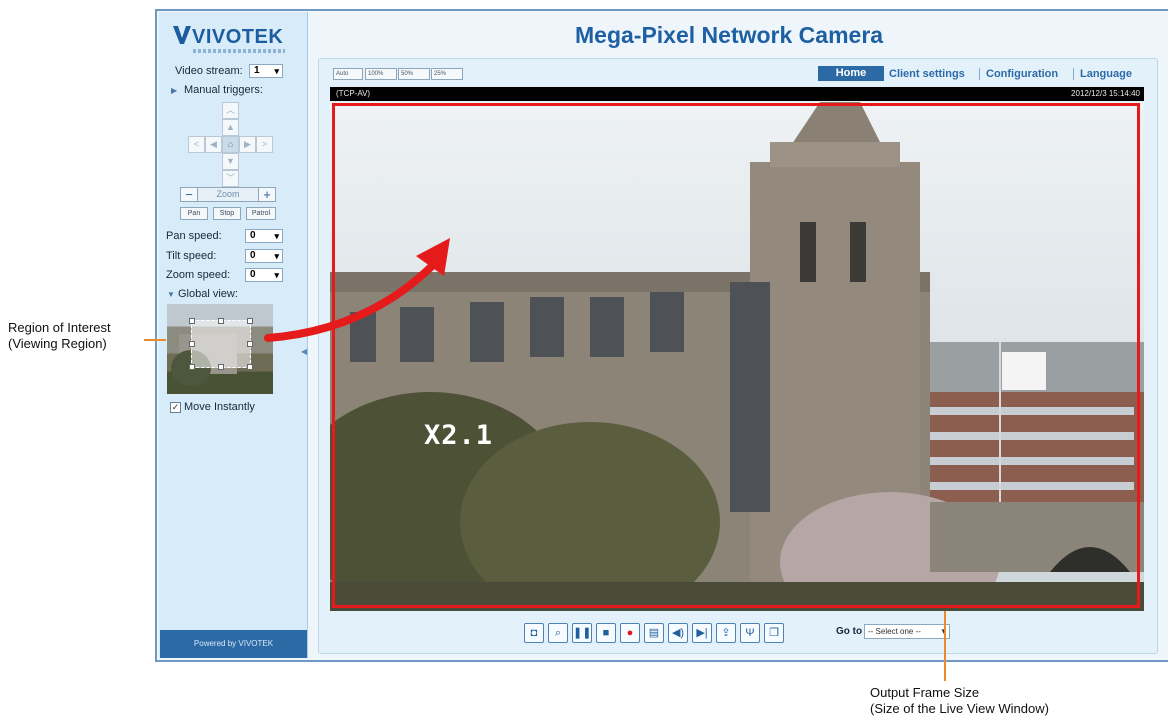  What do you see at coordinates (208, 294) in the screenshot?
I see `global-view-label: Global view:` at bounding box center [208, 294].